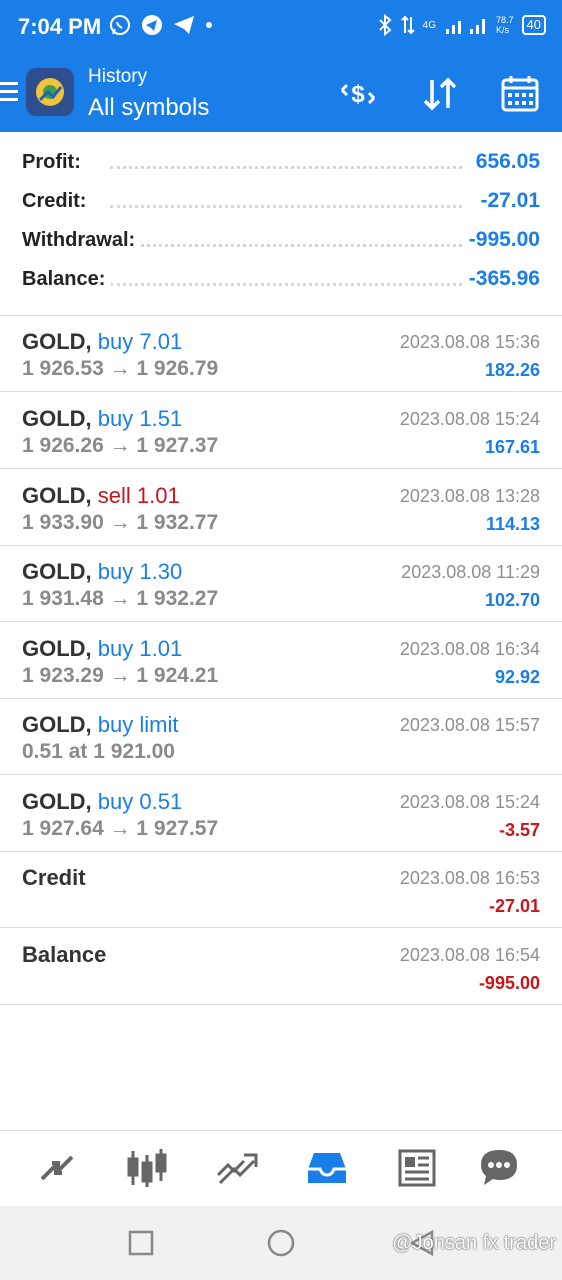  What do you see at coordinates (147, 1168) in the screenshot?
I see `chart-icon` at bounding box center [147, 1168].